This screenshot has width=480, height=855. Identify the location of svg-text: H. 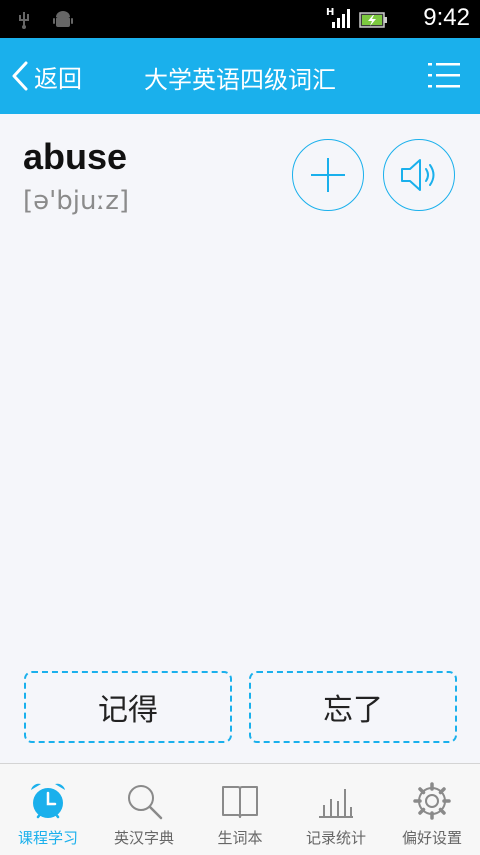
(330, 12).